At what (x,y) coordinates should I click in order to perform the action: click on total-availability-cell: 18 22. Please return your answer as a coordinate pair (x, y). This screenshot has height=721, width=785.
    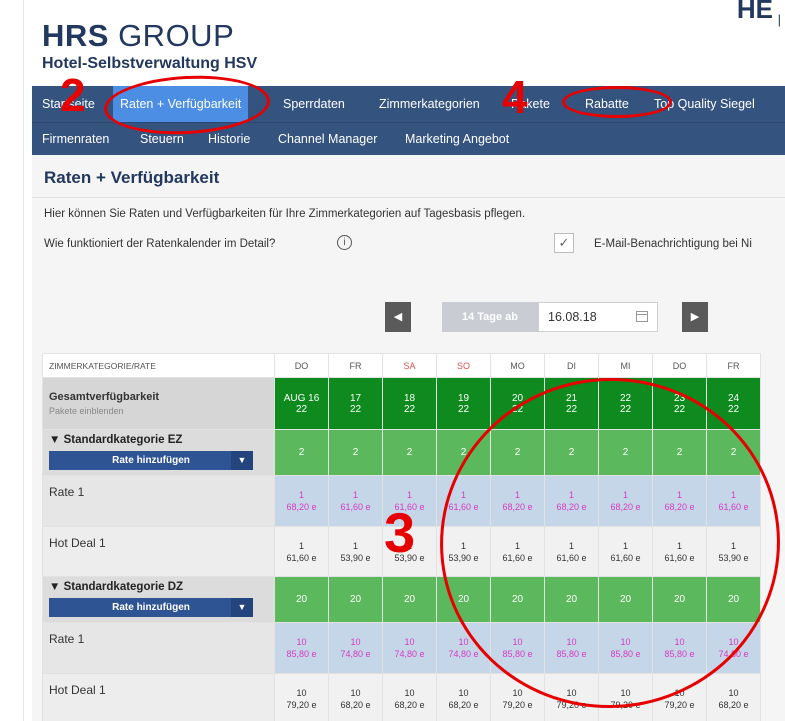
    Looking at the image, I should click on (409, 403).